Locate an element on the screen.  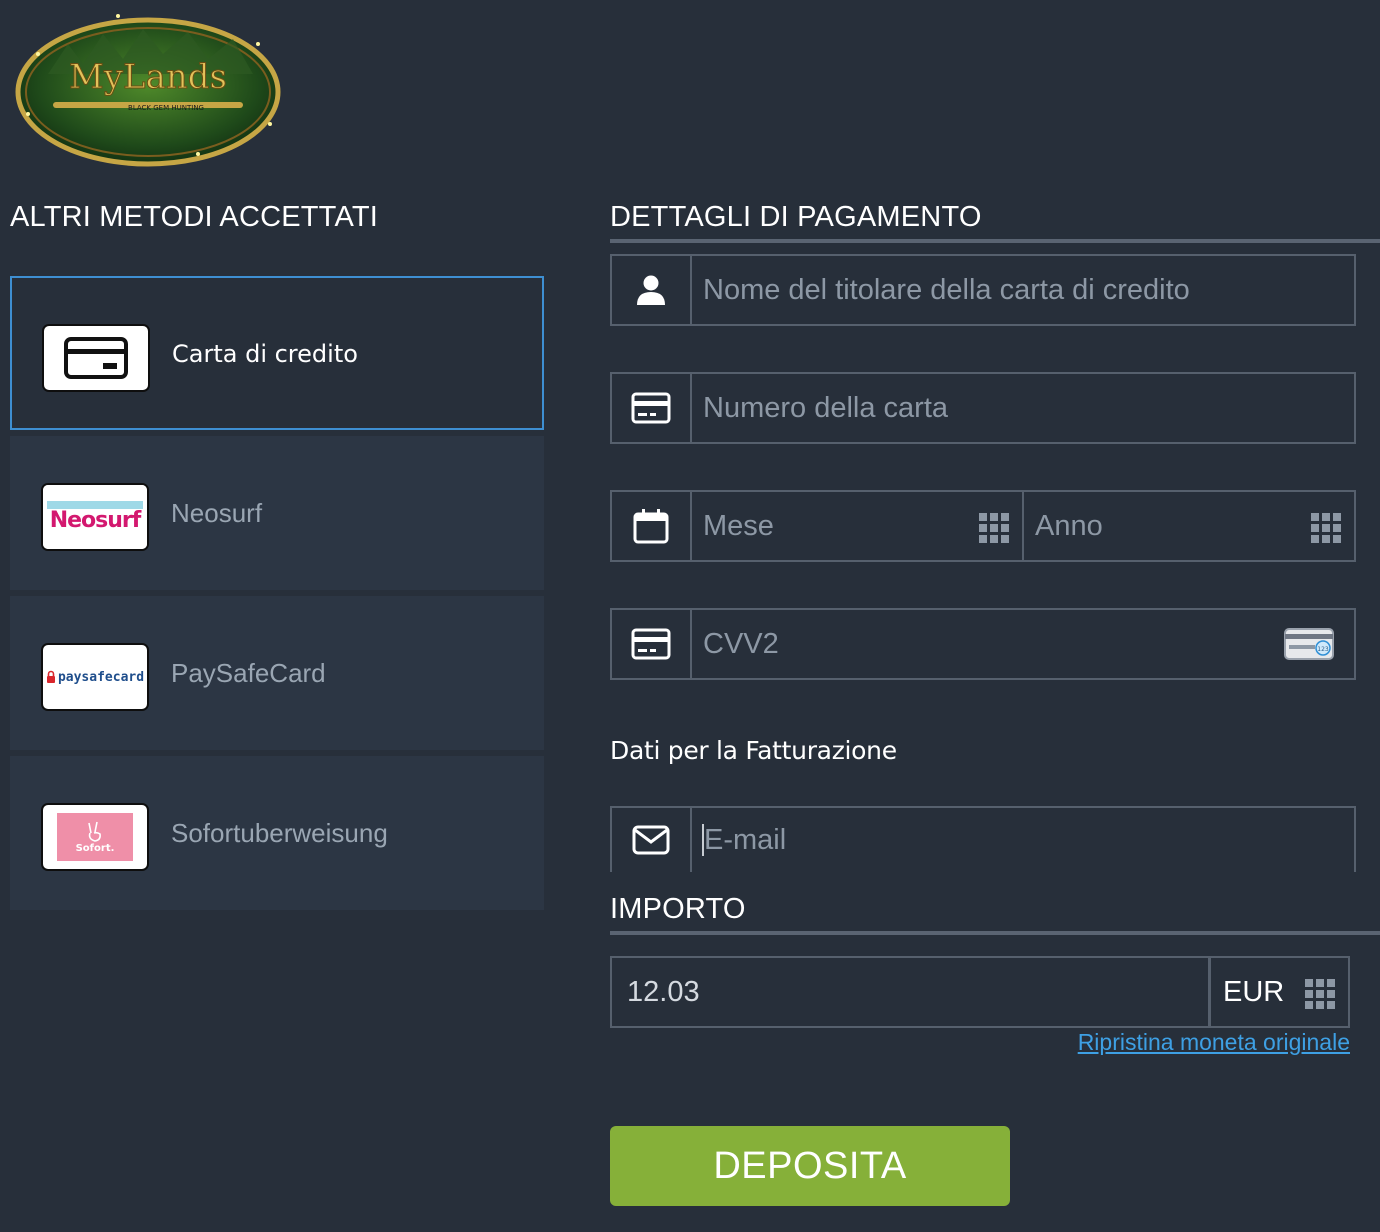
year-select: Anno is located at coordinates (1188, 526).